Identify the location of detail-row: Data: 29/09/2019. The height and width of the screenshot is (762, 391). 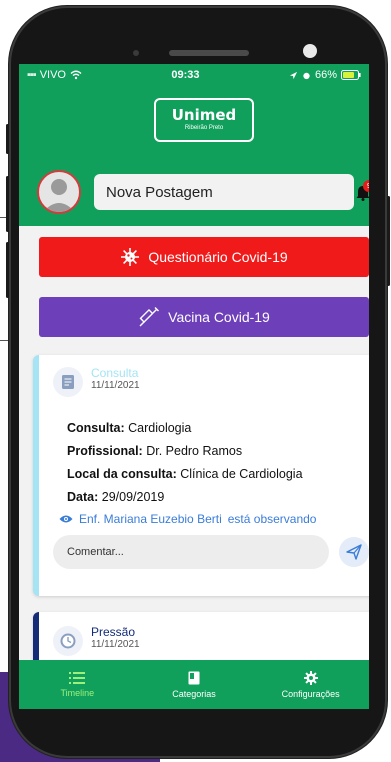
(115, 497).